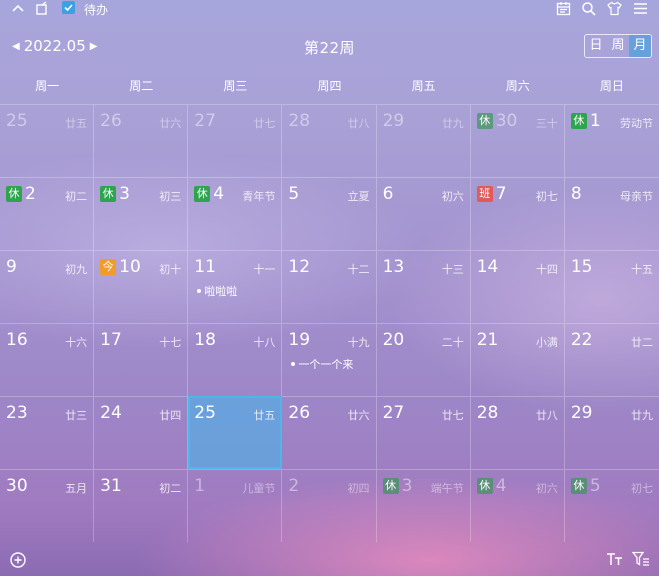  What do you see at coordinates (388, 194) in the screenshot?
I see `day-number-text: 6` at bounding box center [388, 194].